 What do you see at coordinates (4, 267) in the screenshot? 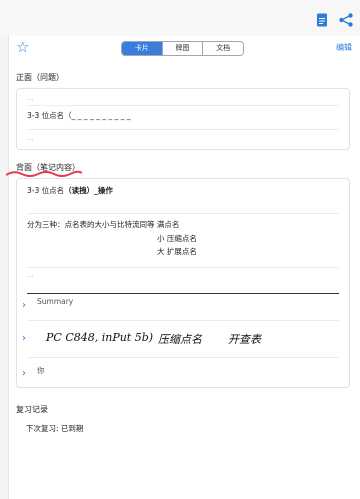
I see `left-gutter` at bounding box center [4, 267].